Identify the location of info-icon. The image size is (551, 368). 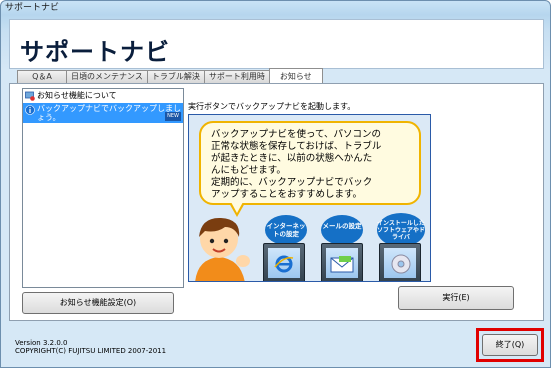
(30, 110).